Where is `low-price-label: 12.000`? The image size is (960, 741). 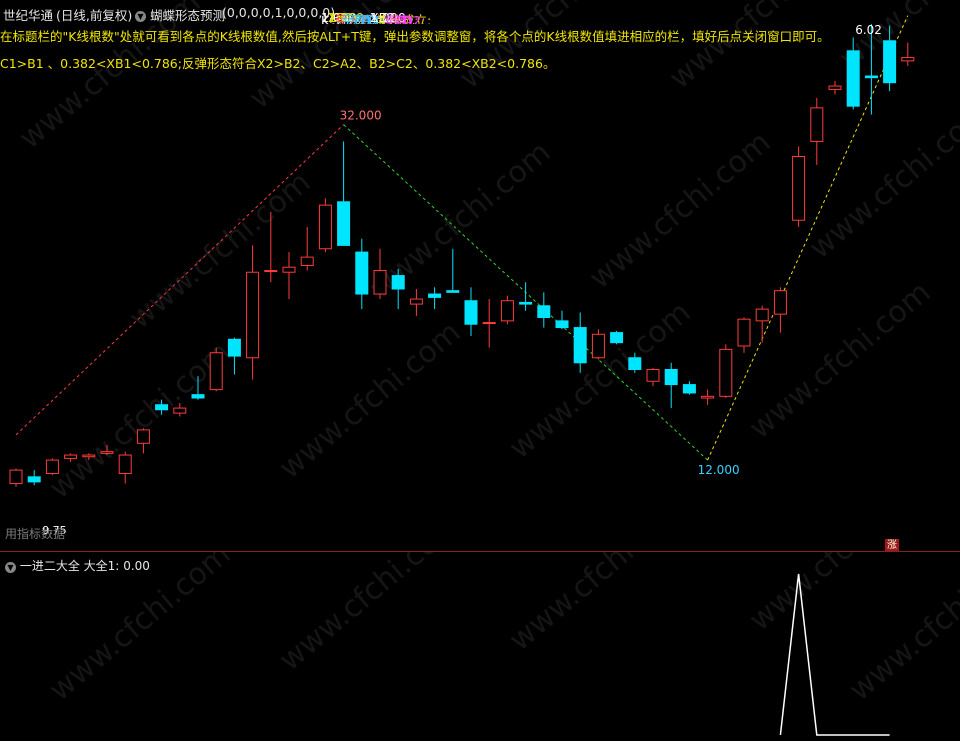 low-price-label: 12.000 is located at coordinates (719, 470).